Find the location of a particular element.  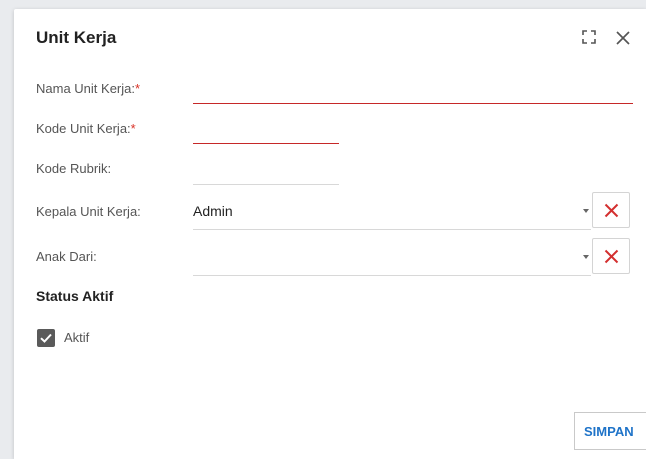

clear-kepala-unit-kerja-button is located at coordinates (611, 210).